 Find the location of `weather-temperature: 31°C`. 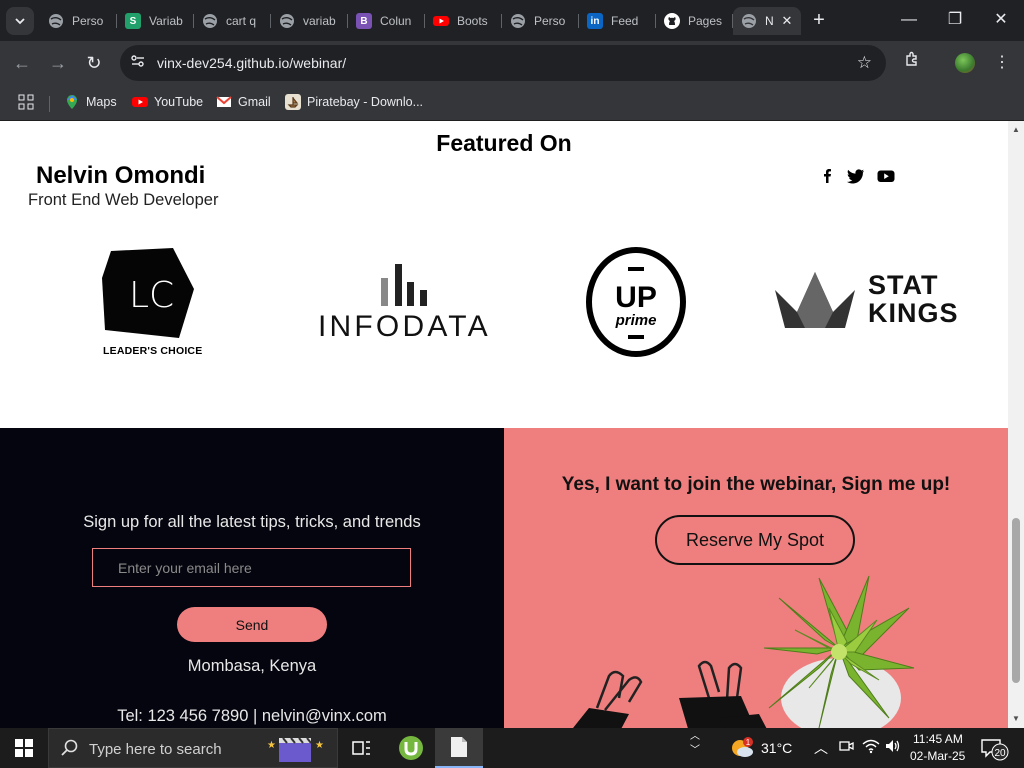

weather-temperature: 31°C is located at coordinates (777, 748).